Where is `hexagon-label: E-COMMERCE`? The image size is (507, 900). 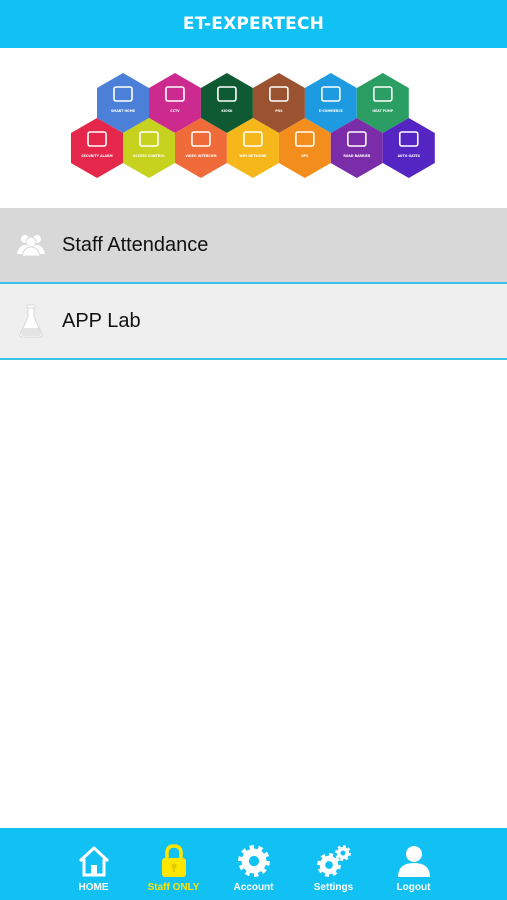 hexagon-label: E-COMMERCE is located at coordinates (331, 111).